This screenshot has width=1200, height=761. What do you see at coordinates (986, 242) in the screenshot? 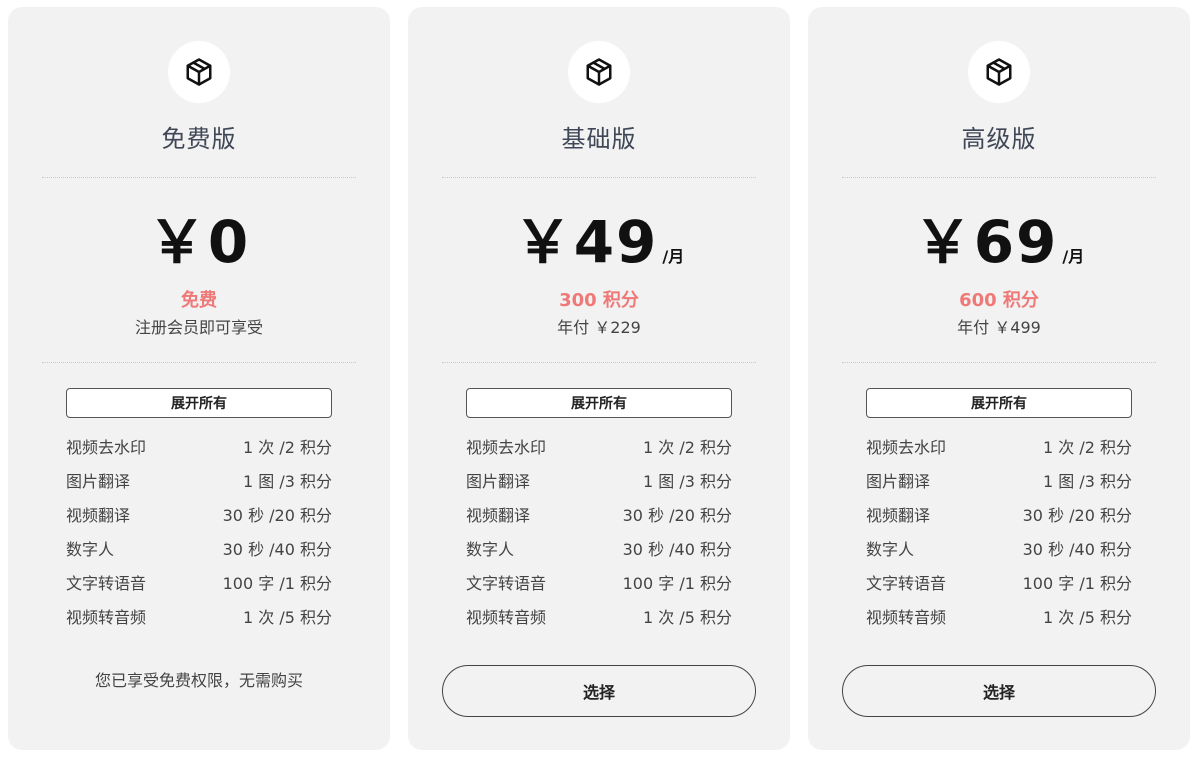
I see `price-value: ￥69` at bounding box center [986, 242].